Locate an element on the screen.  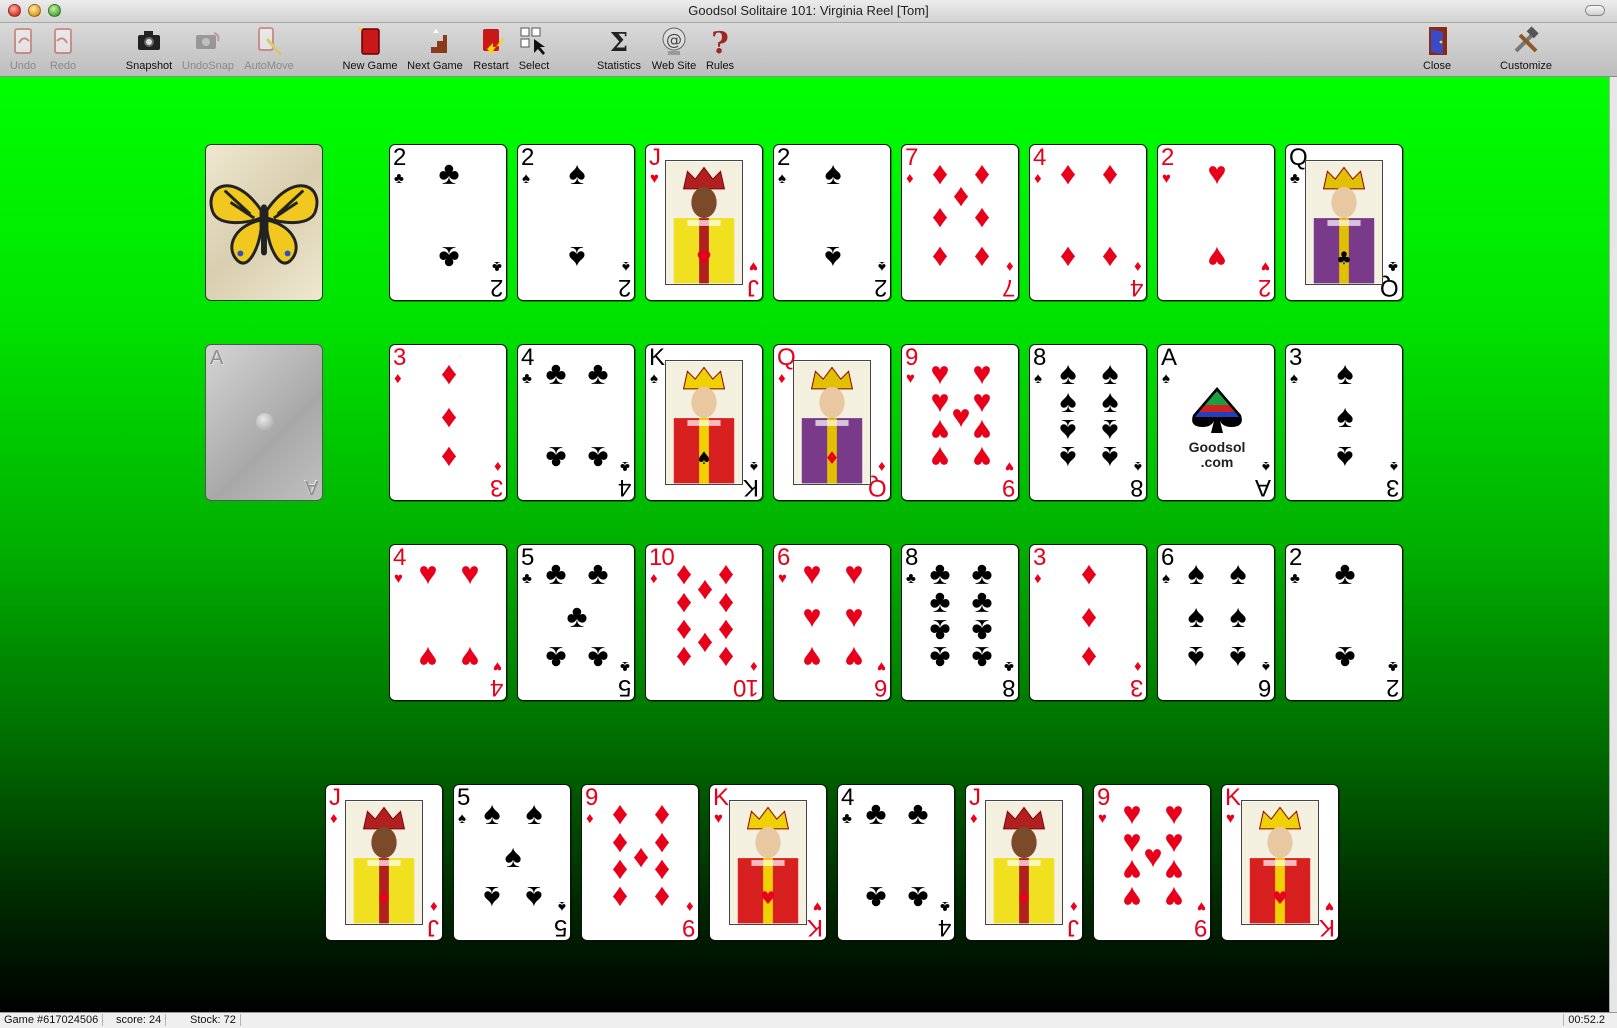
tableau-card: 8 ♣ 8 ♣ ♣ ♣ ♣ ♣ ♣ ♣ ♣ ♣ is located at coordinates (960, 622).